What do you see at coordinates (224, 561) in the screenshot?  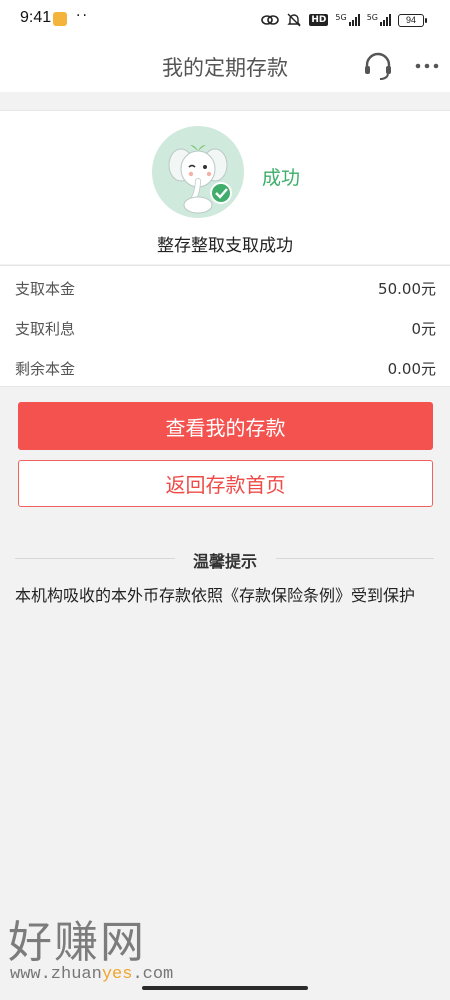 I see `tips-title: 温馨提示` at bounding box center [224, 561].